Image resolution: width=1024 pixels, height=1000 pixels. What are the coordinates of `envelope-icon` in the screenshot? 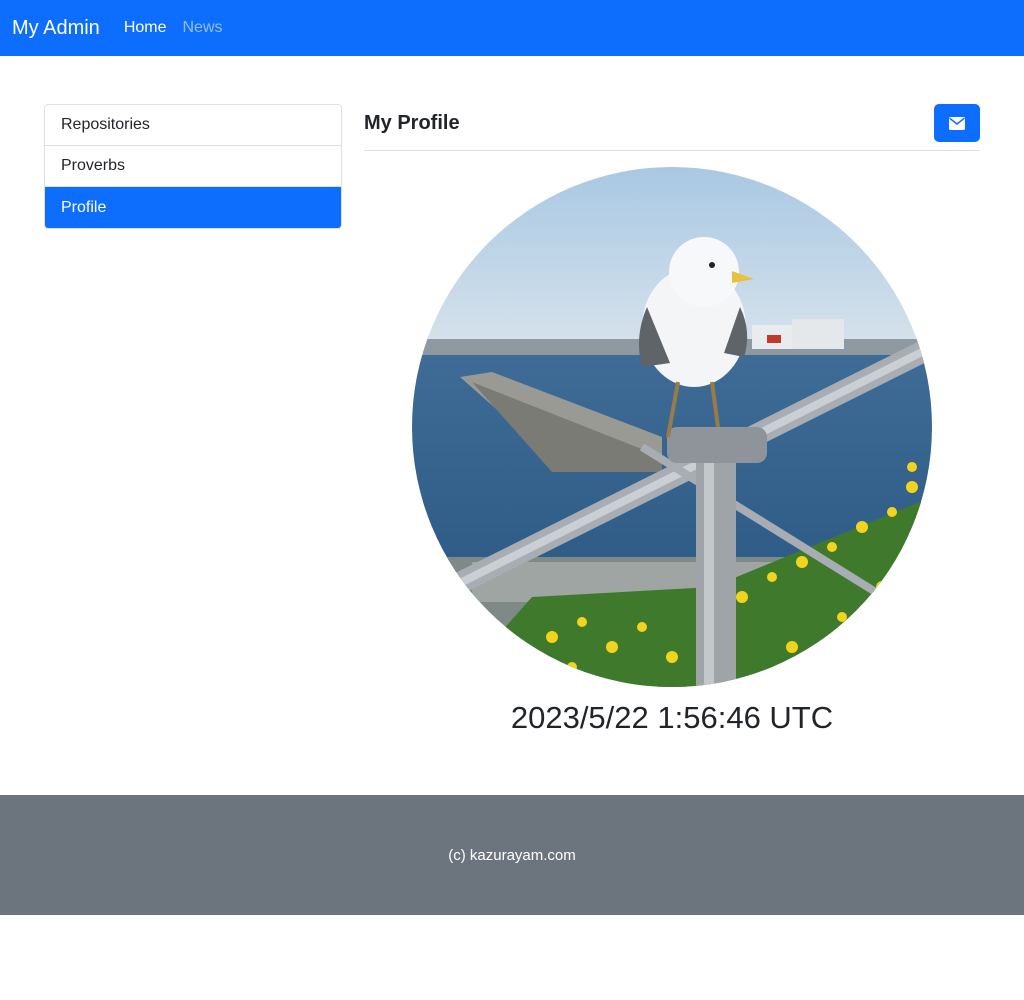 It's located at (957, 123).